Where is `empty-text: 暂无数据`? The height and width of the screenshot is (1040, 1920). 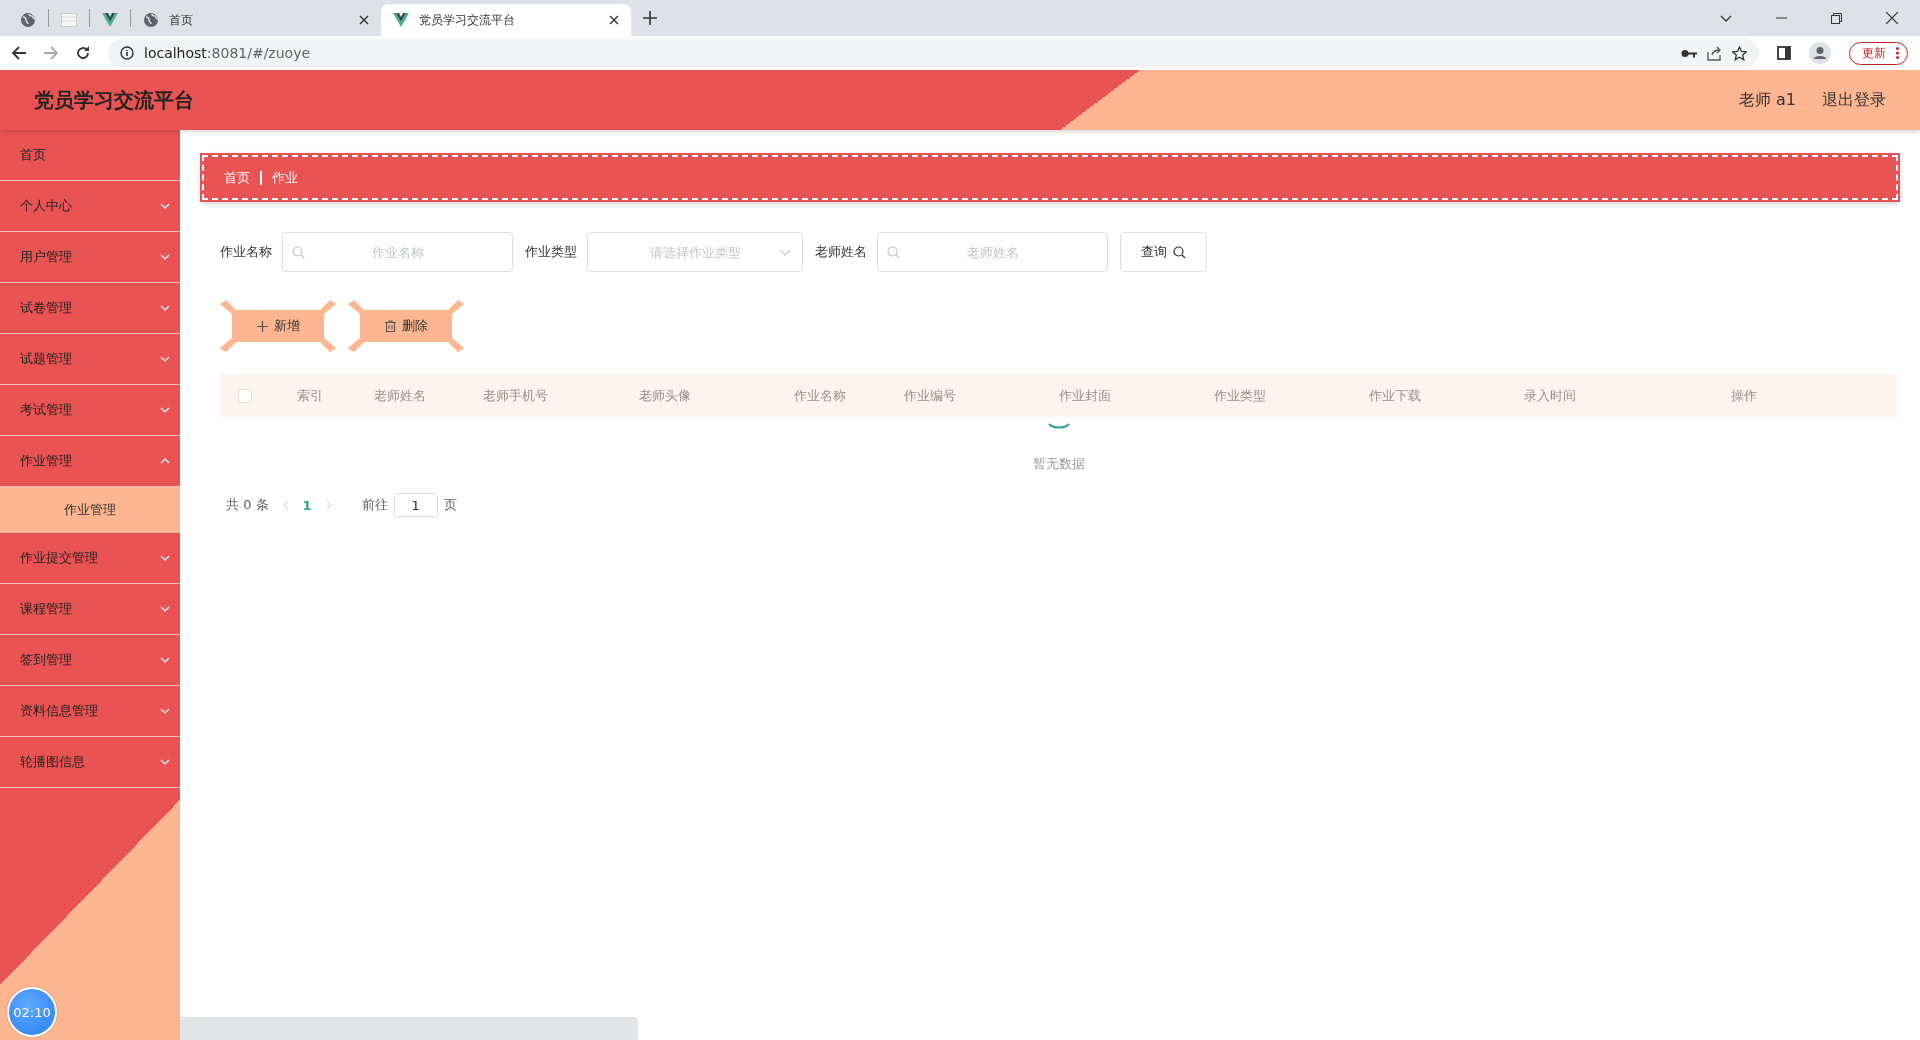 empty-text: 暂无数据 is located at coordinates (1059, 464).